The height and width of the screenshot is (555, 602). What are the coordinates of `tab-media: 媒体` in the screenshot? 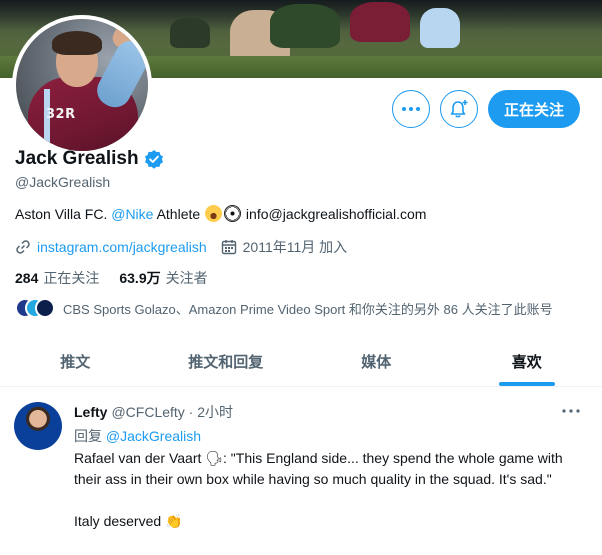 It's located at (376, 361).